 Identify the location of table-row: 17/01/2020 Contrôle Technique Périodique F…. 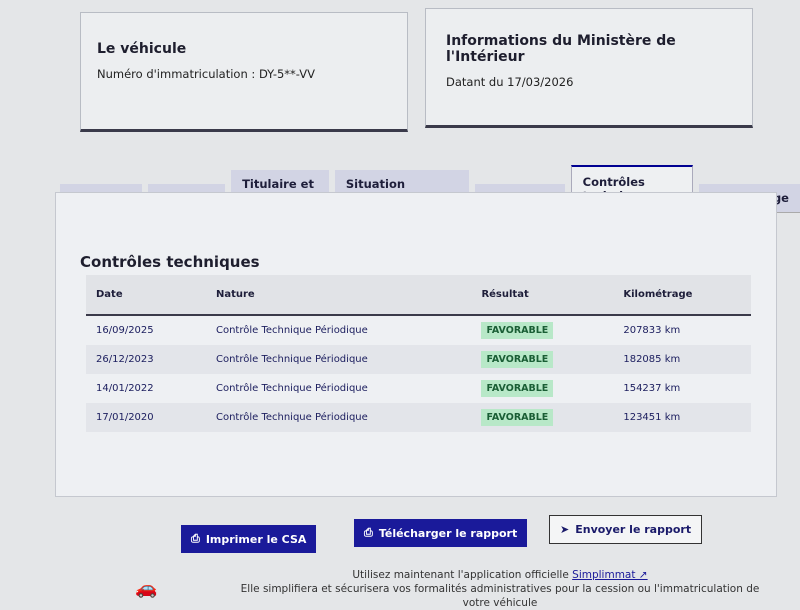
(418, 417).